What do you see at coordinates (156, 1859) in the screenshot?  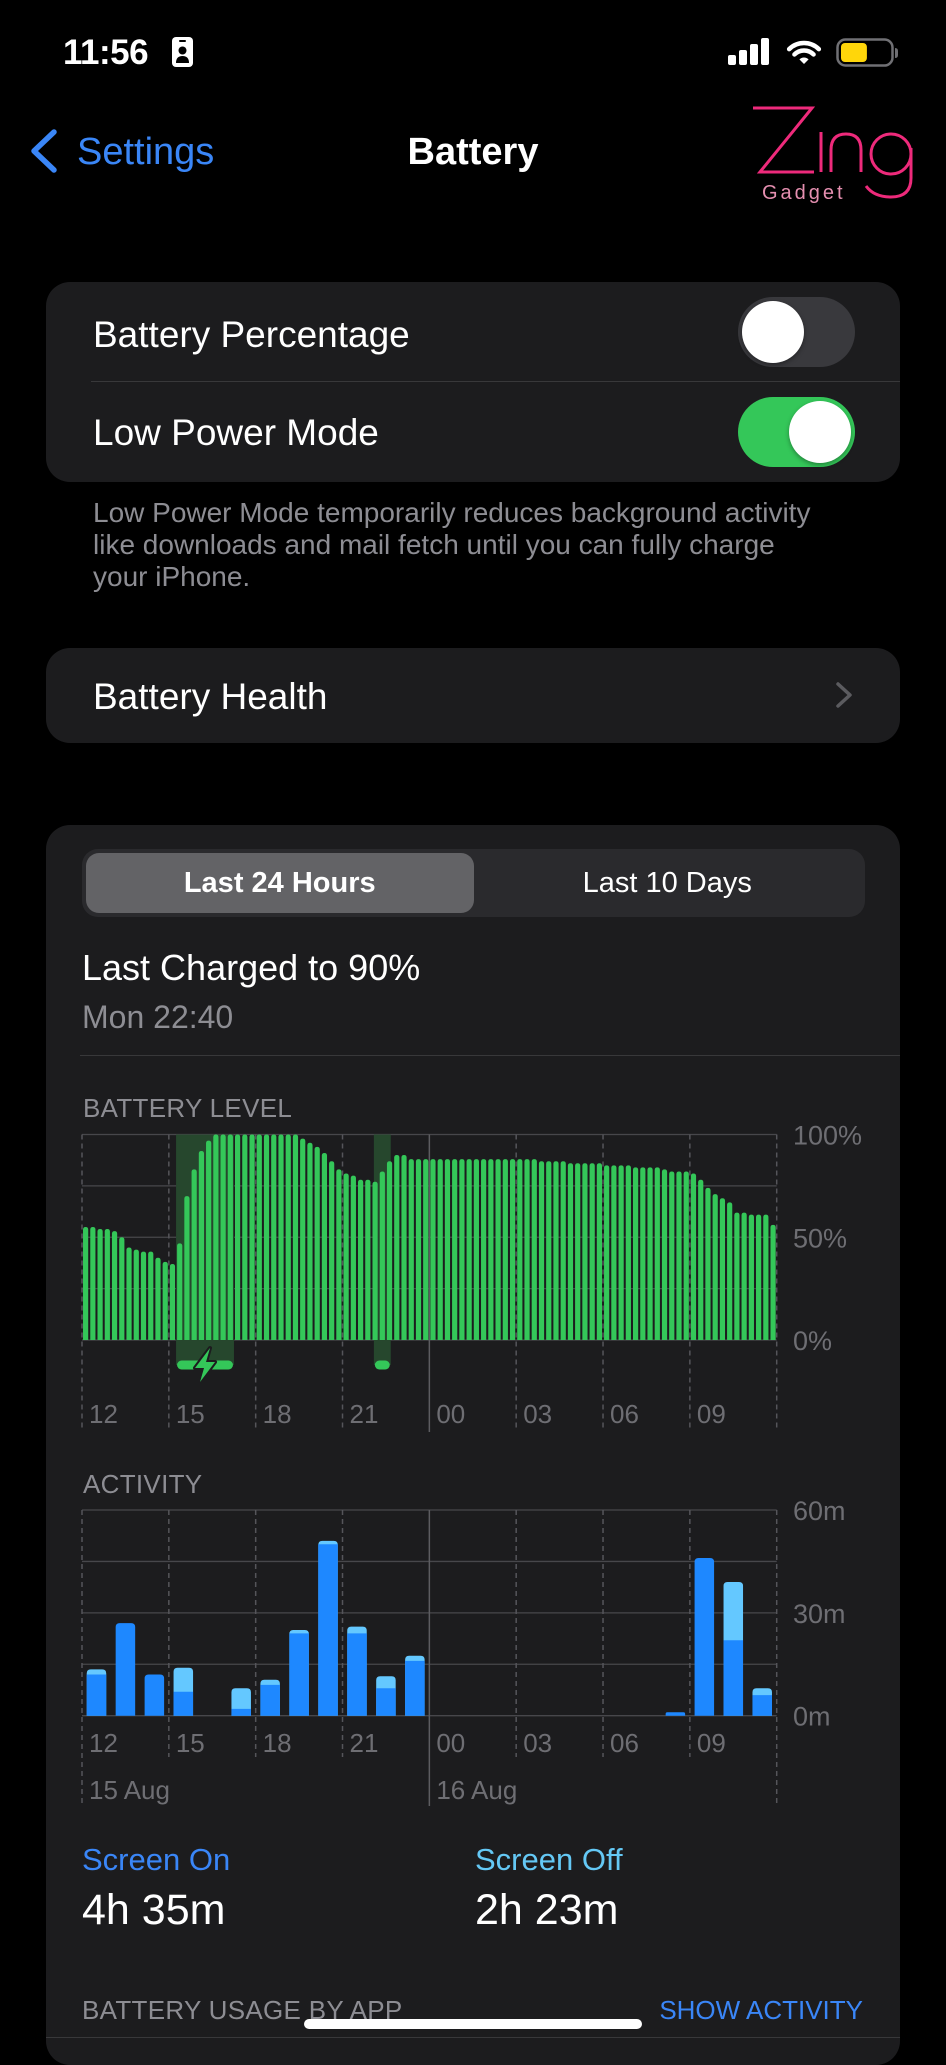 I see `screen-on-label: Screen On` at bounding box center [156, 1859].